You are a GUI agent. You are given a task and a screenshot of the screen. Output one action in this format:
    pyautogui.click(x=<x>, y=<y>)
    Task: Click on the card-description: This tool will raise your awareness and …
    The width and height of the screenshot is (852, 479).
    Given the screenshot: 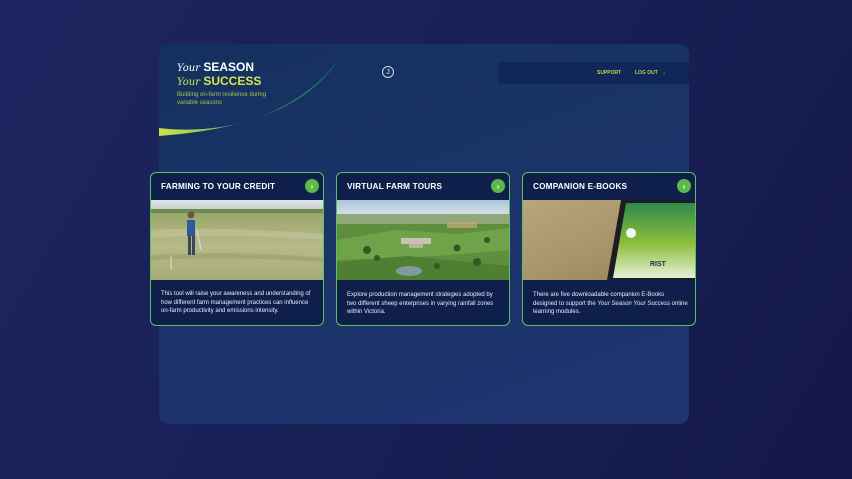 What is the action you would take?
    pyautogui.click(x=236, y=303)
    